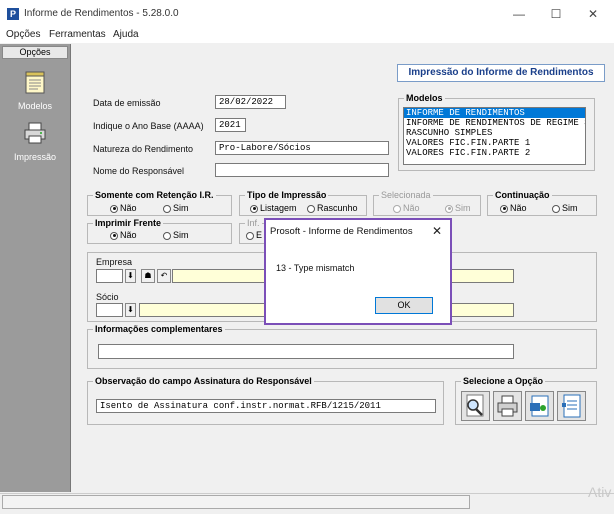  What do you see at coordinates (35, 52) in the screenshot?
I see `left-panel-header: Opções` at bounding box center [35, 52].